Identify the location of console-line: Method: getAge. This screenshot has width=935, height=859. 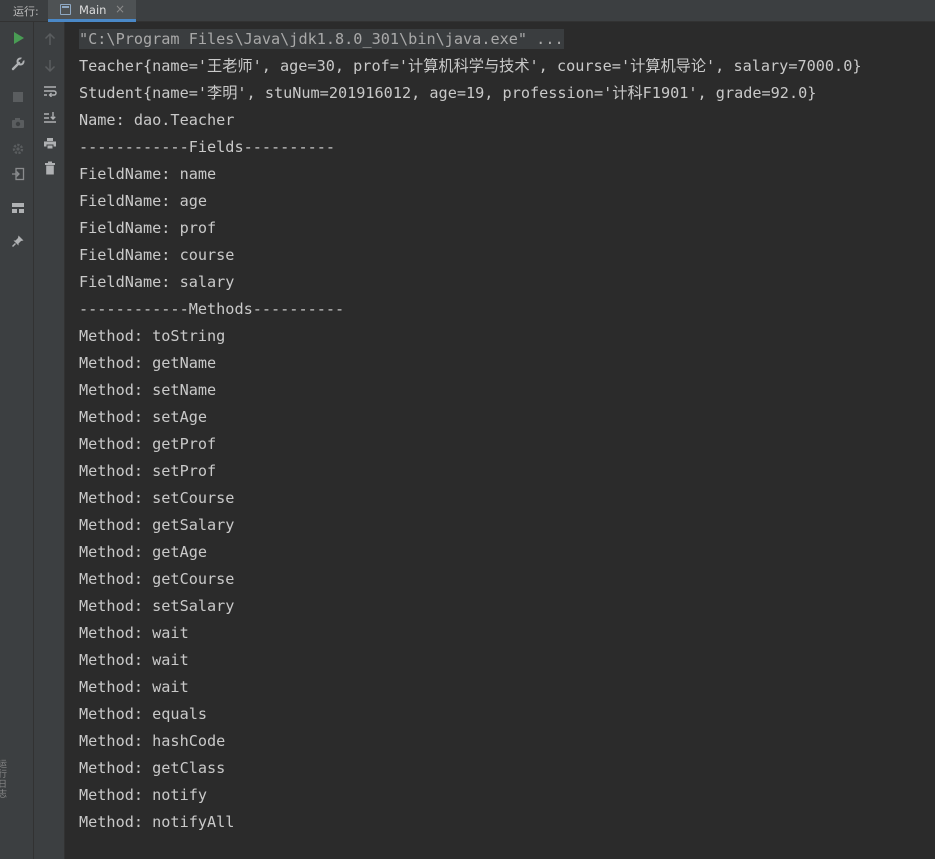
(143, 552).